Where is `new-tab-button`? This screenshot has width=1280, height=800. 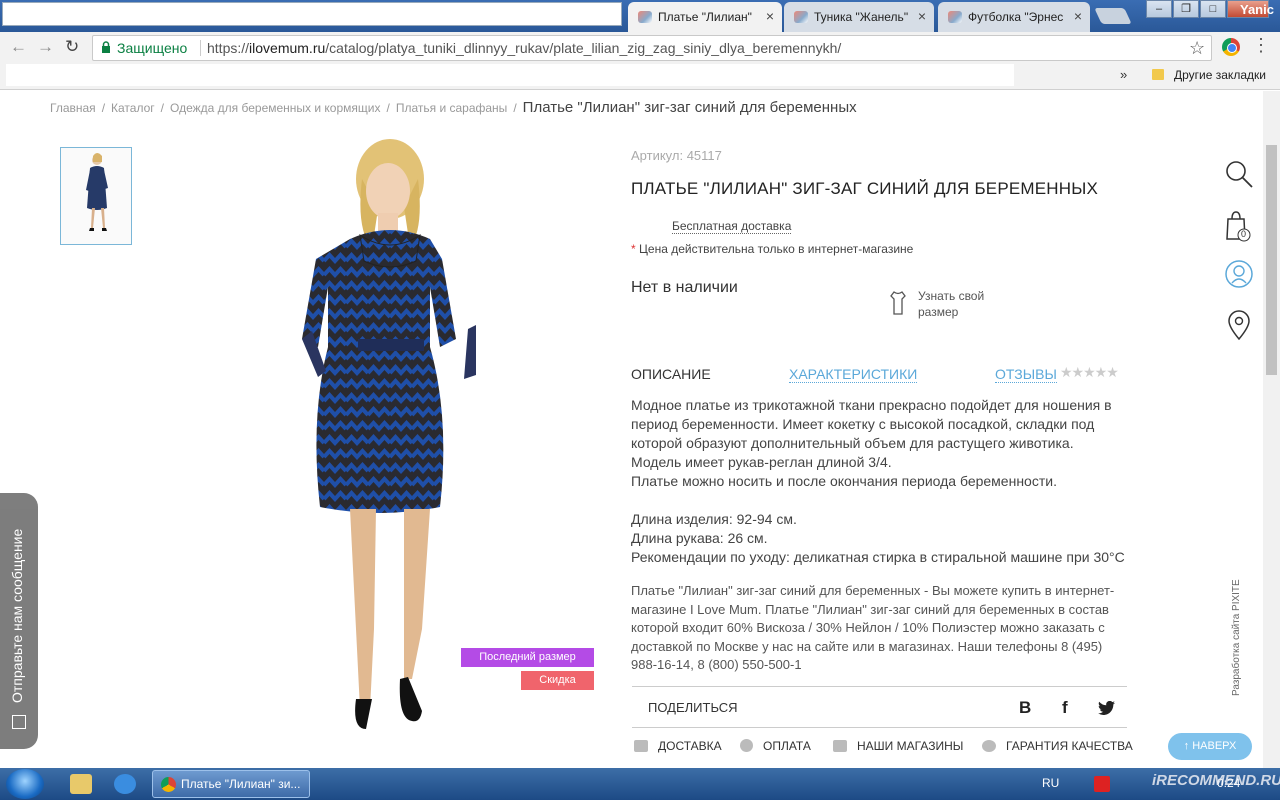 new-tab-button is located at coordinates (1113, 16).